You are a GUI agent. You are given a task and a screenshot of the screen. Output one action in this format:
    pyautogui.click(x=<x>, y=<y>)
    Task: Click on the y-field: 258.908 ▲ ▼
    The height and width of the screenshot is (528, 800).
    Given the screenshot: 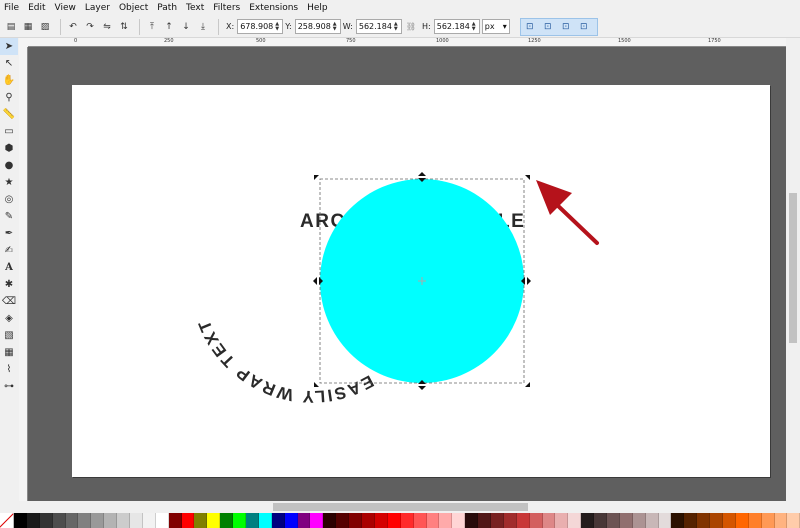 What is the action you would take?
    pyautogui.click(x=317, y=26)
    